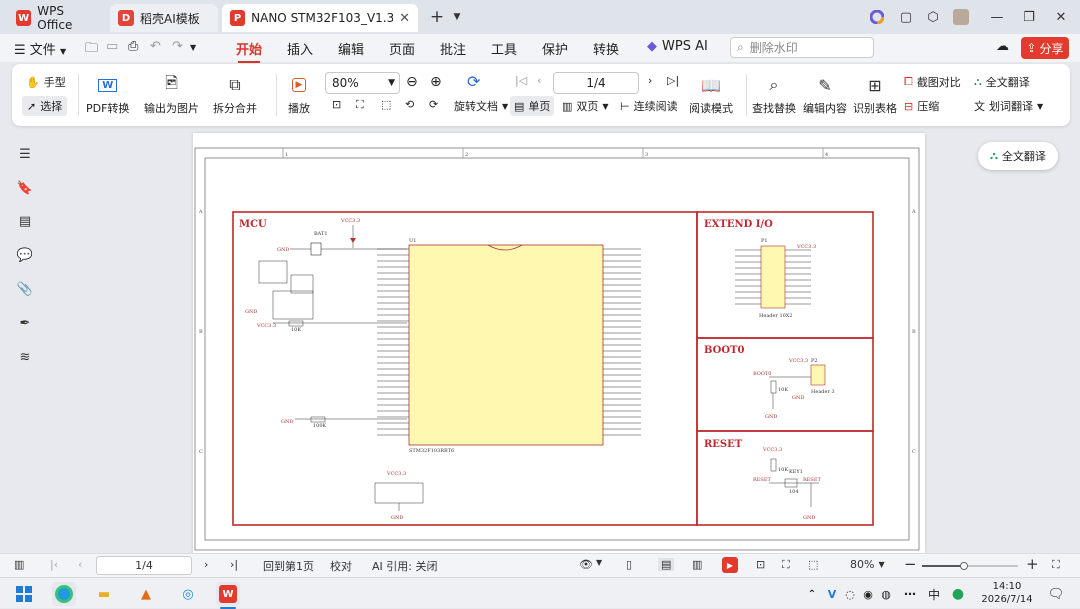 The width and height of the screenshot is (1080, 609). What do you see at coordinates (711, 95) in the screenshot?
I see `reading-mode-button: 📖 阅读模式` at bounding box center [711, 95].